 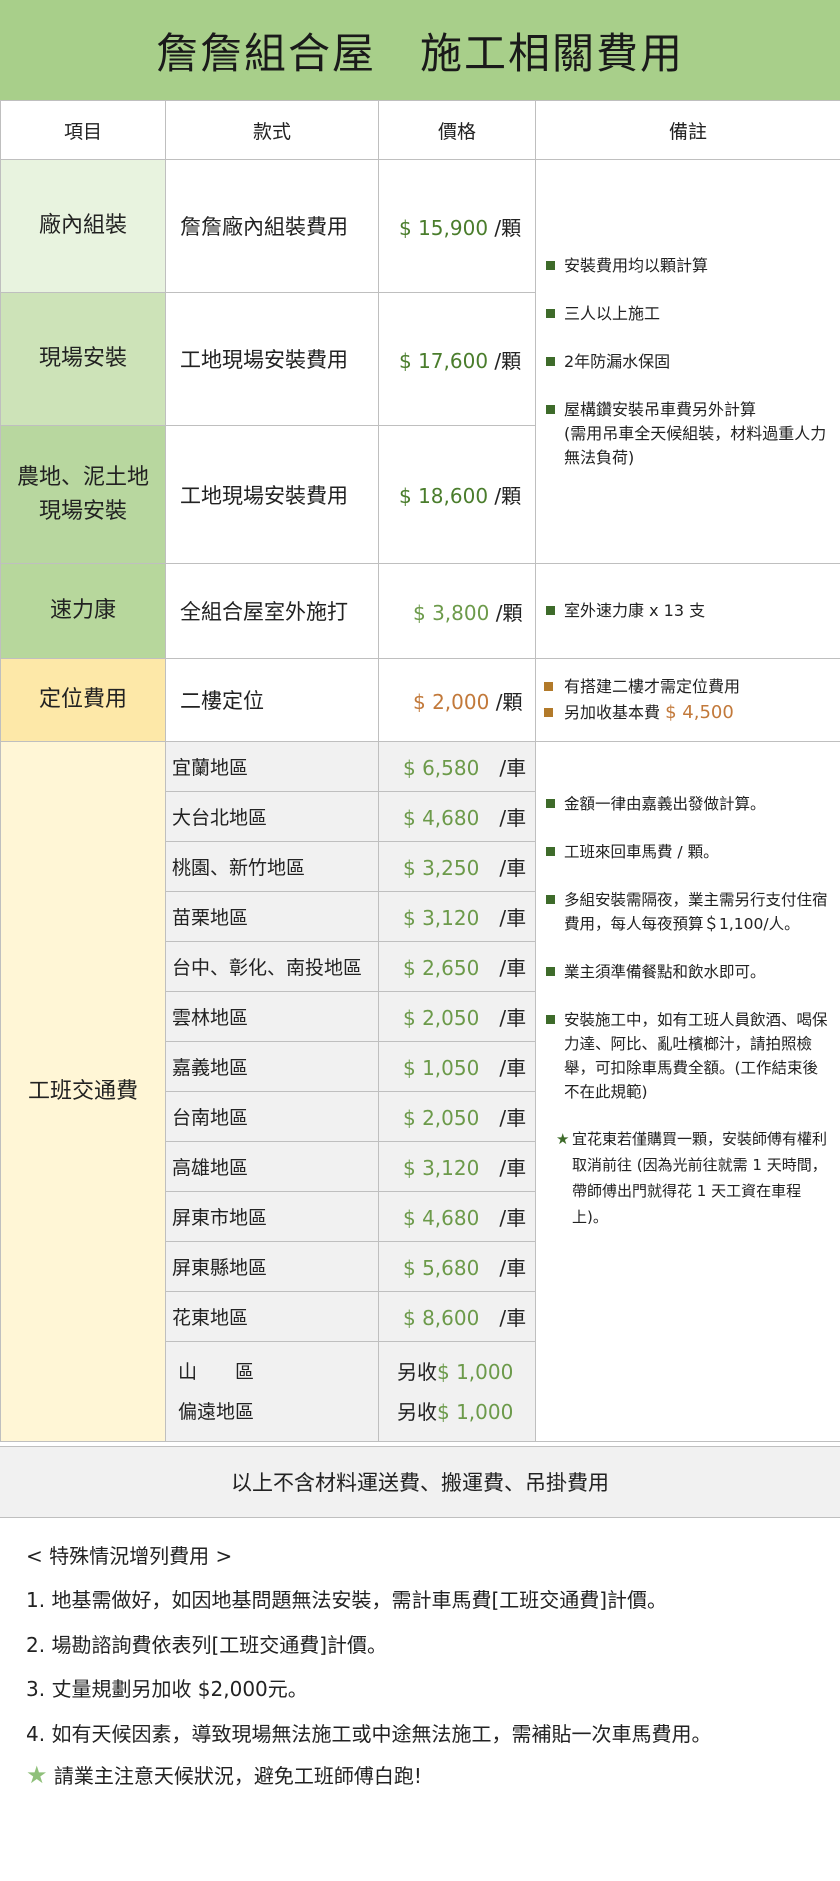 I want to click on silicone-note: 室外速力康 x 13 支, so click(x=687, y=611).